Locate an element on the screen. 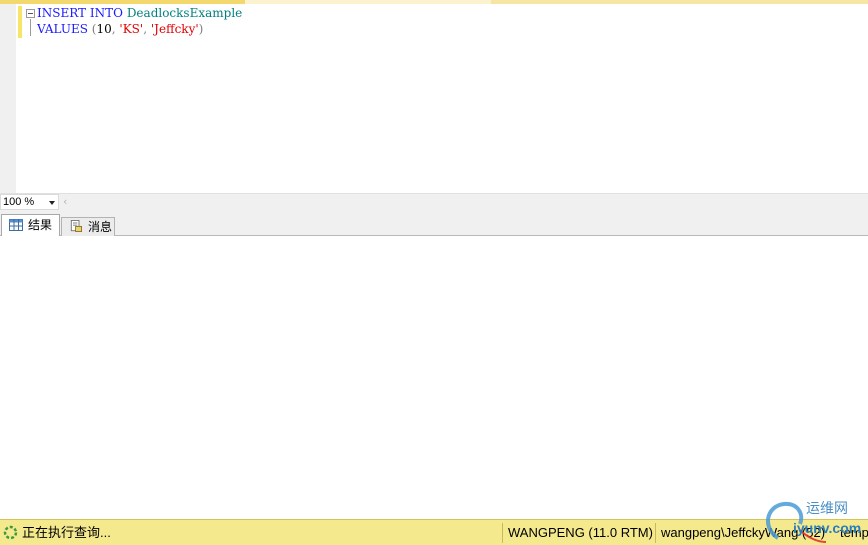  keyword-into: INTO is located at coordinates (106, 13).